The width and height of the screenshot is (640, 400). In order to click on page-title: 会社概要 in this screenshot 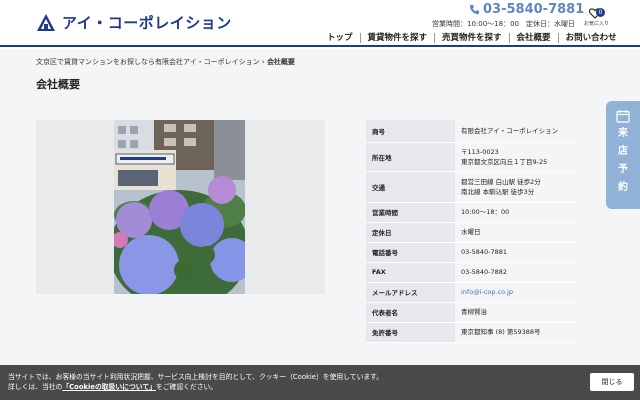, I will do `click(58, 84)`.